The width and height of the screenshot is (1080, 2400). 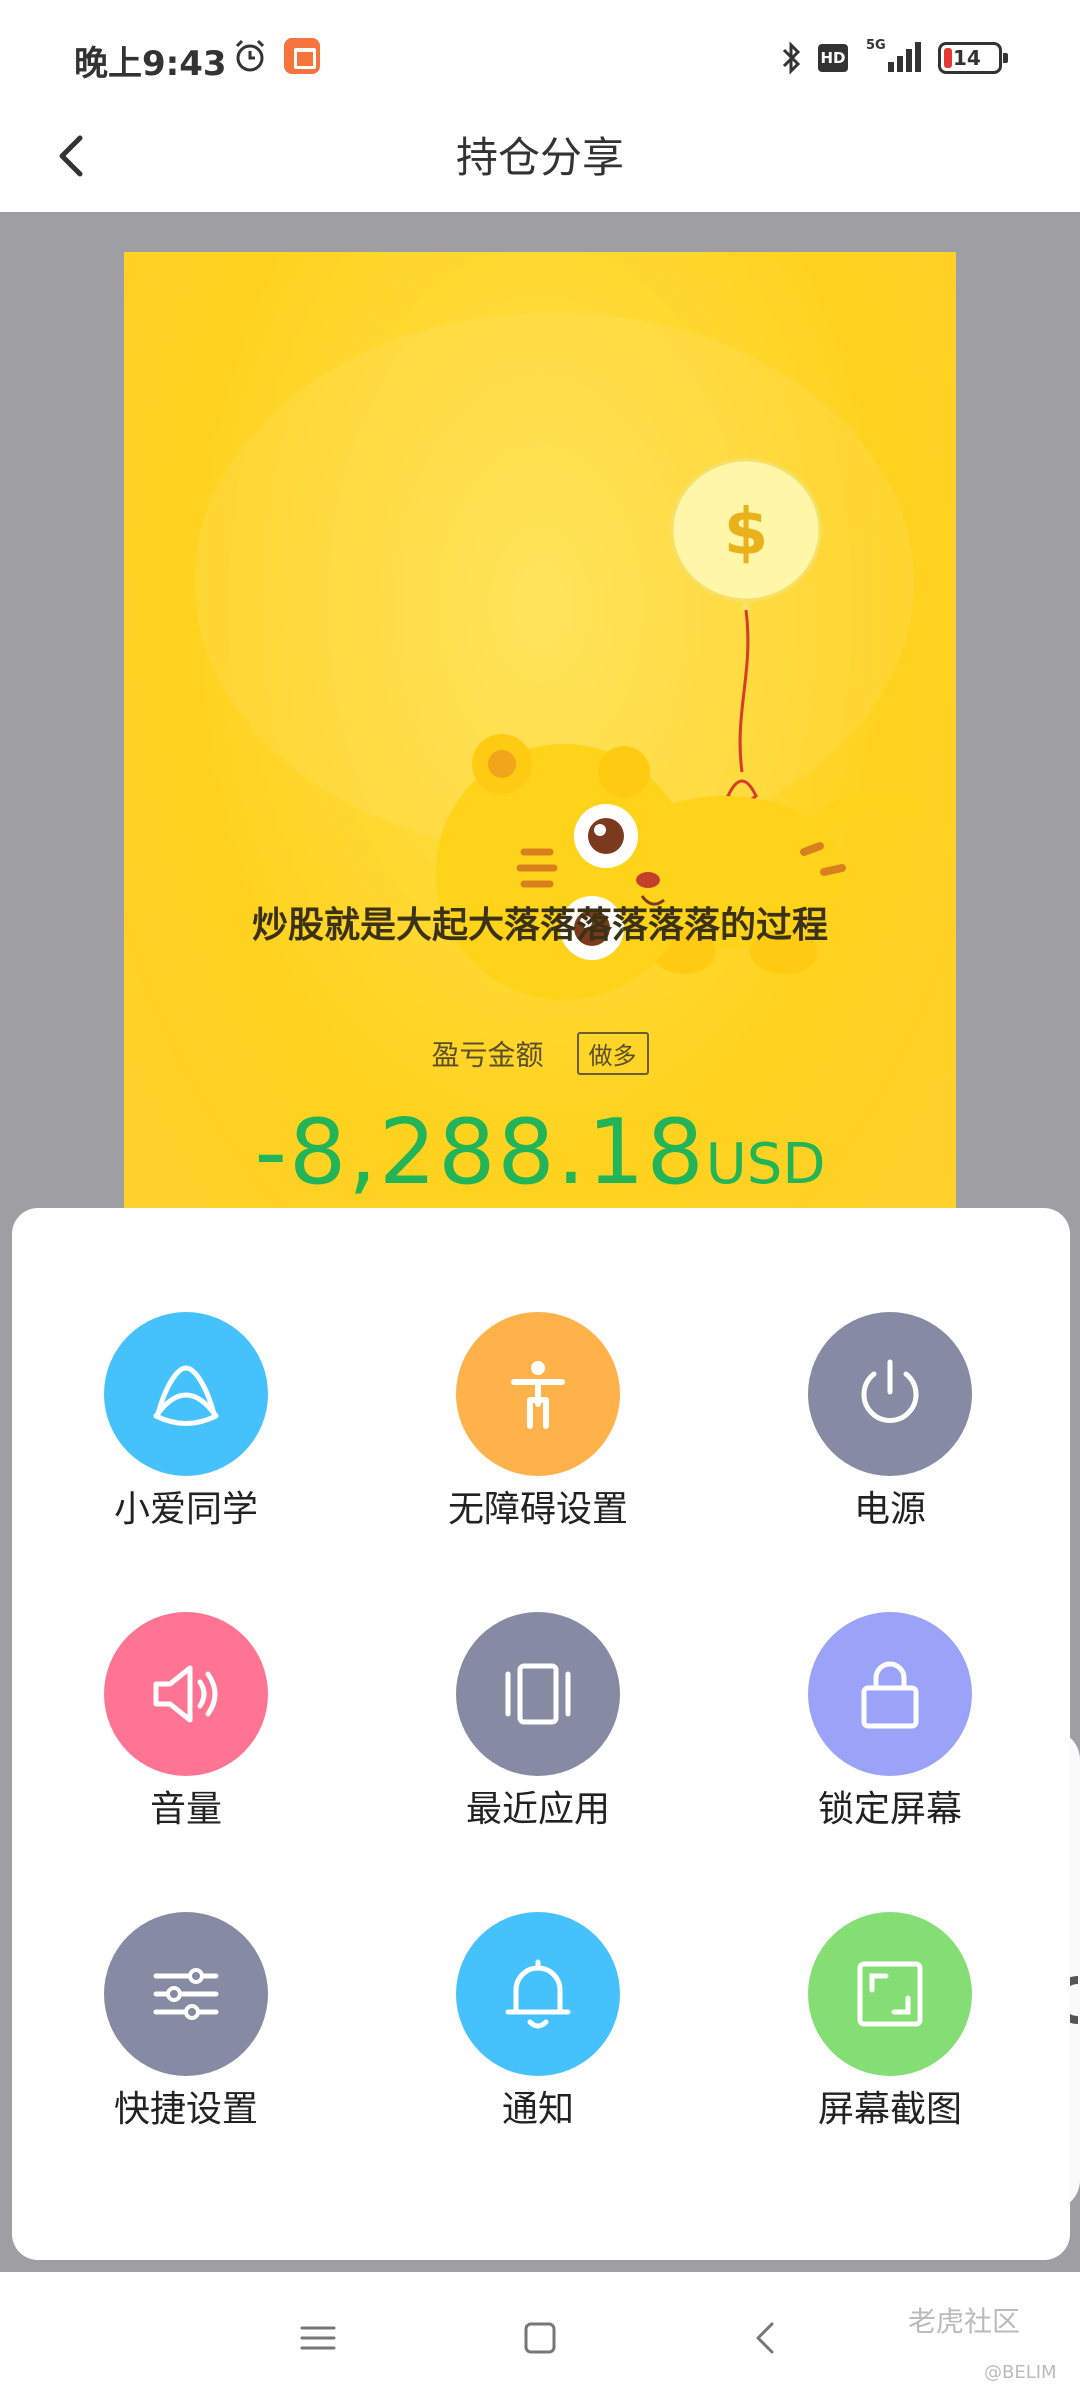 I want to click on tile-notification: 通知, so click(x=538, y=2032).